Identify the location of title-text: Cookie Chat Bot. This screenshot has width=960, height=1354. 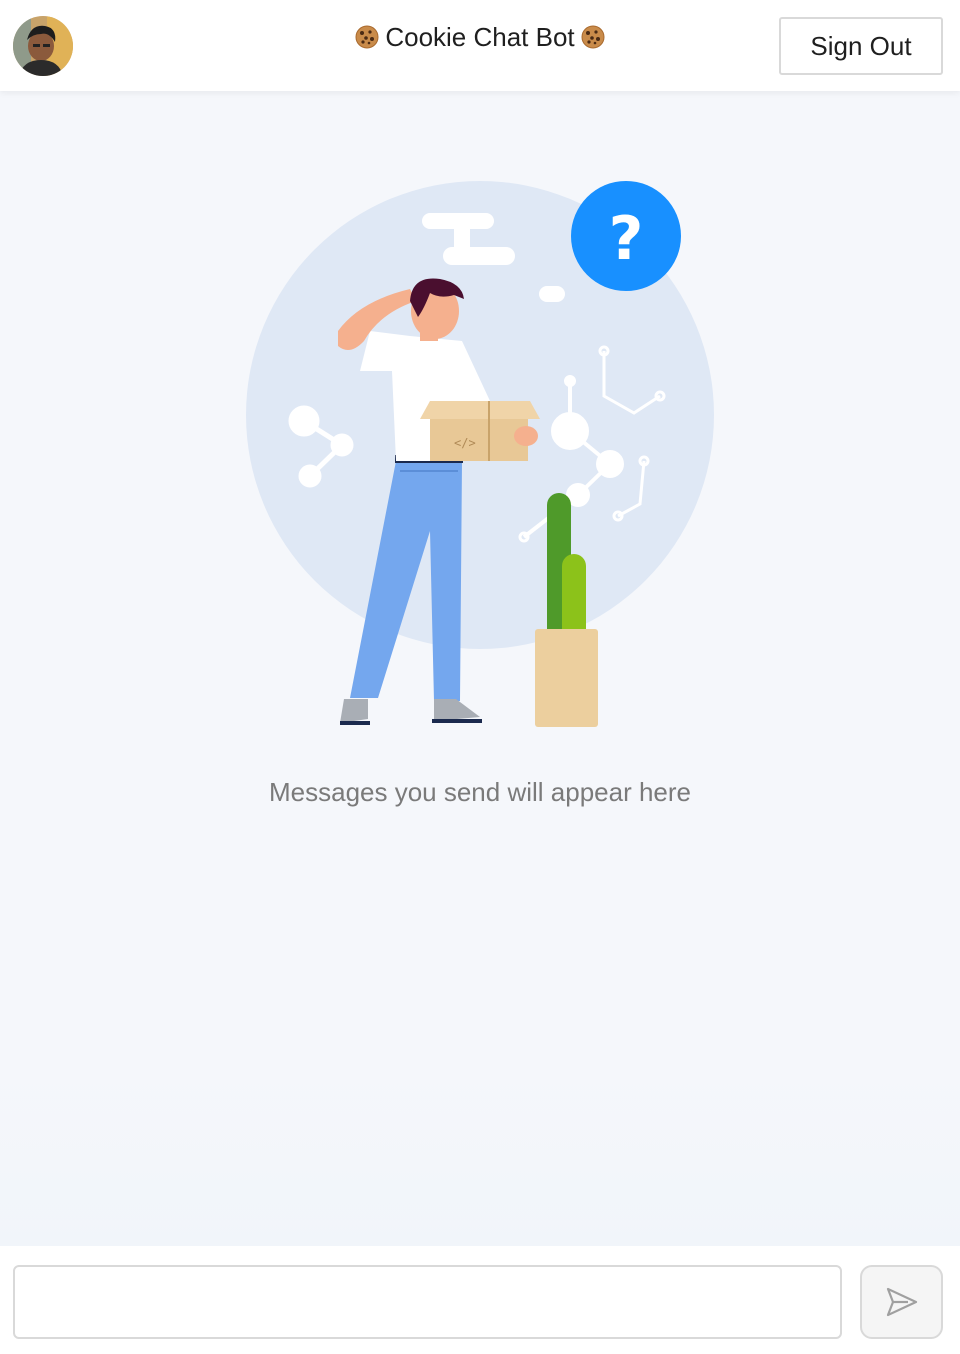
(480, 37).